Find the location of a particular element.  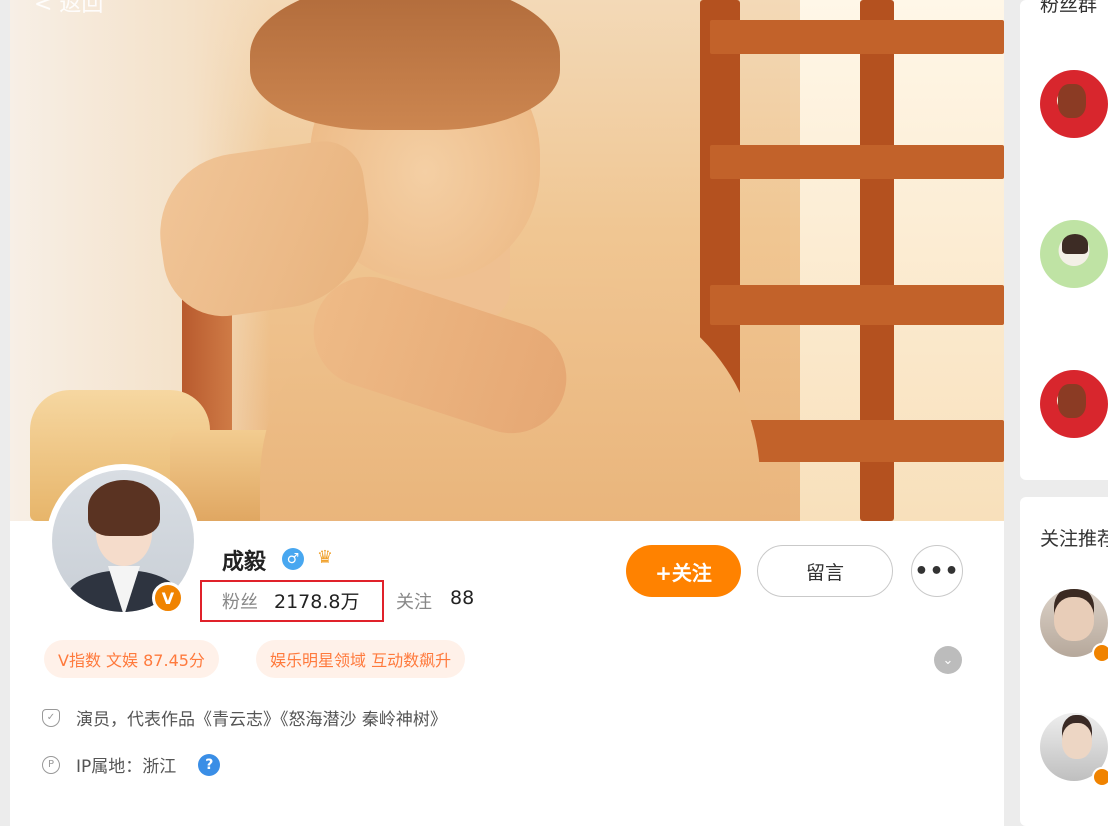

fans-group-card: 粉丝群 is located at coordinates (1064, 240).